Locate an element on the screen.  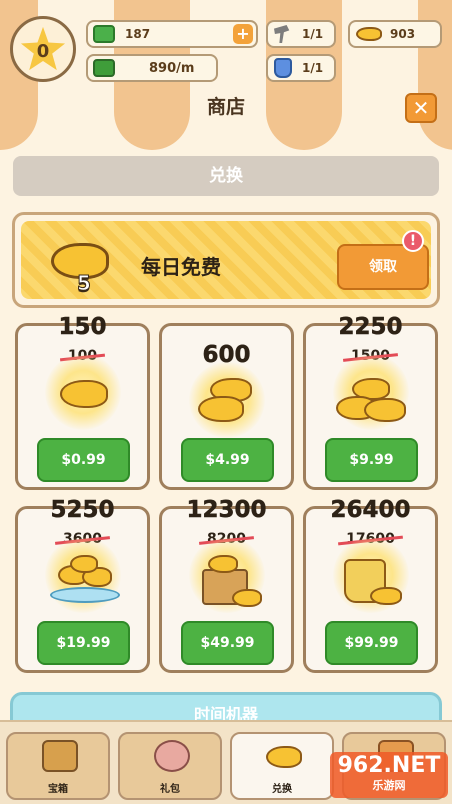
hammer-icon is located at coordinates (282, 34).